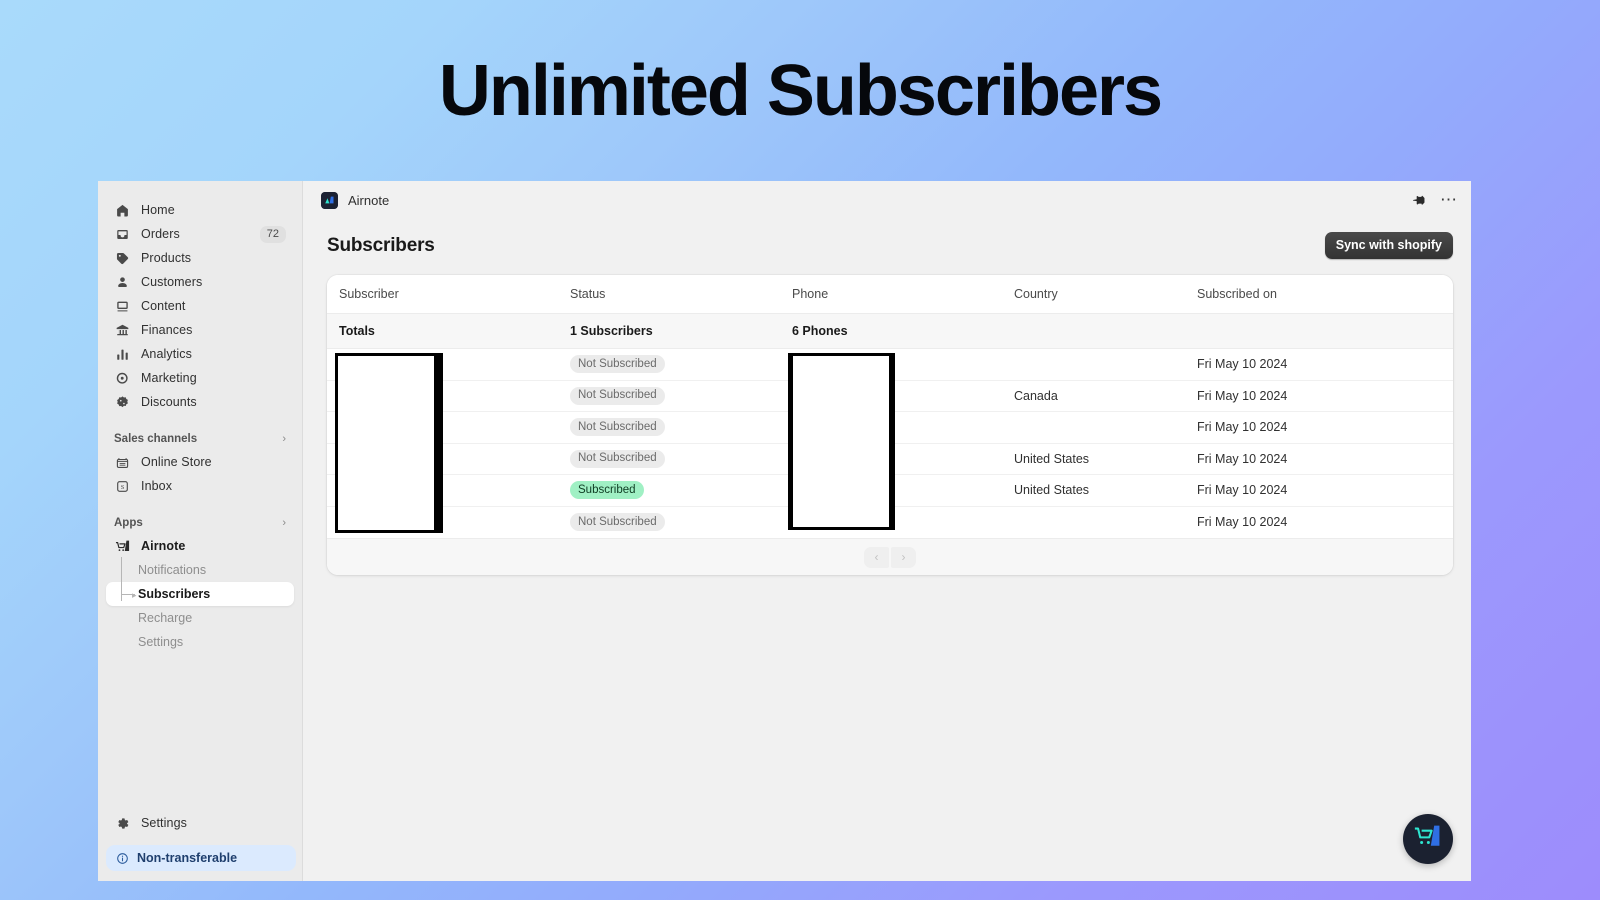  I want to click on sidebar-item-orders: Orders 72, so click(200, 234).